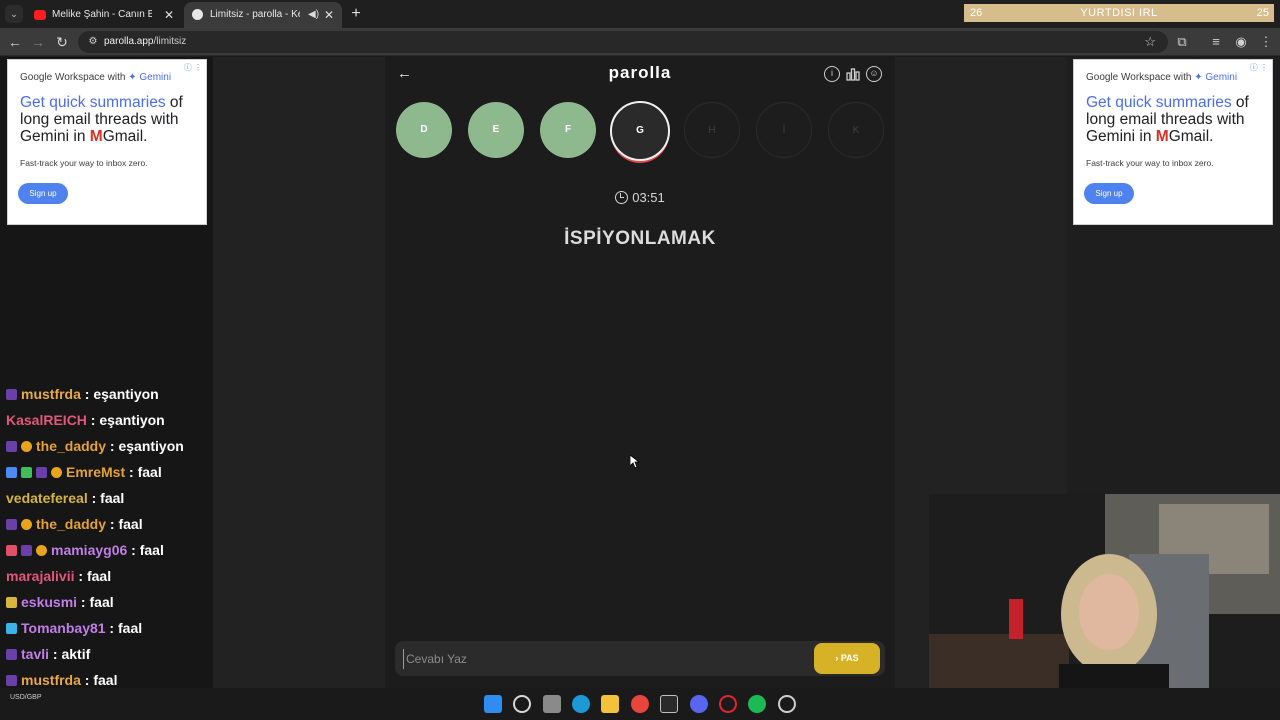 The height and width of the screenshot is (720, 1280). I want to click on new-tab-button: +, so click(356, 14).